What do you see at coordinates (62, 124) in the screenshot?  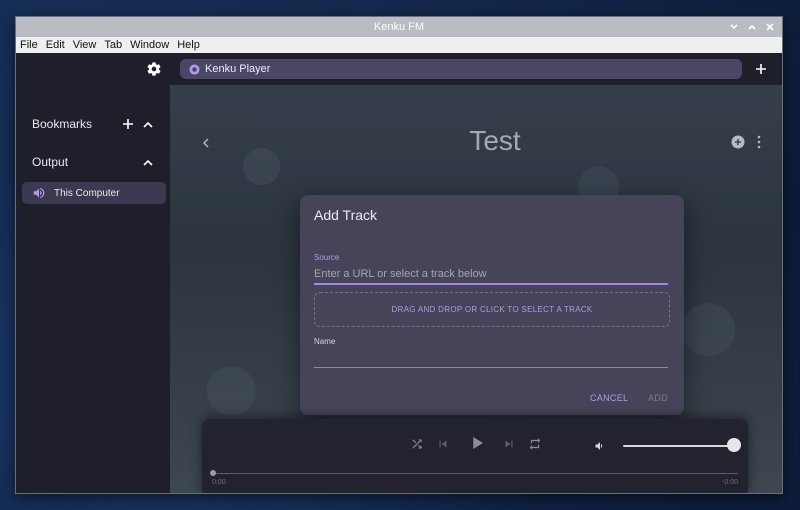 I see `bookmarks-heading: Bookmarks` at bounding box center [62, 124].